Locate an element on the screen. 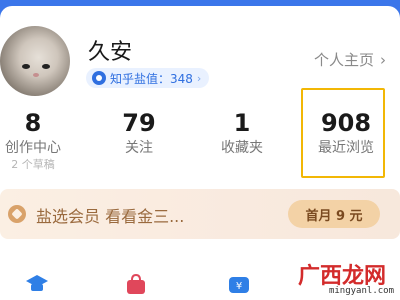 Image resolution: width=400 pixels, height=300 pixels. stat-value: 79 is located at coordinates (139, 123).